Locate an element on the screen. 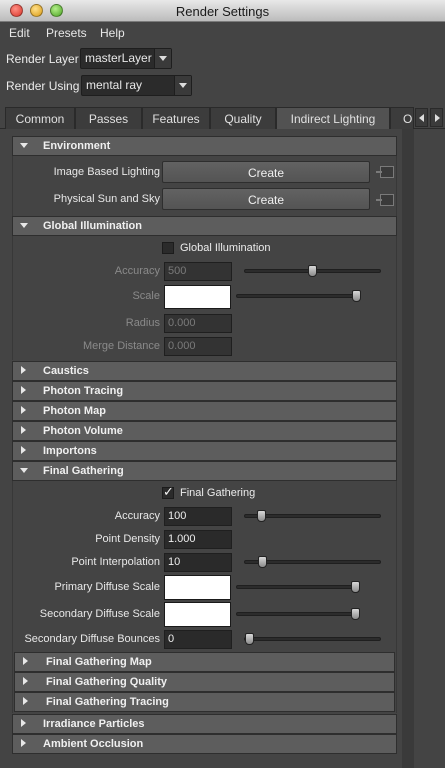  section-photon-tracing: Photon Tracing is located at coordinates (204, 391).